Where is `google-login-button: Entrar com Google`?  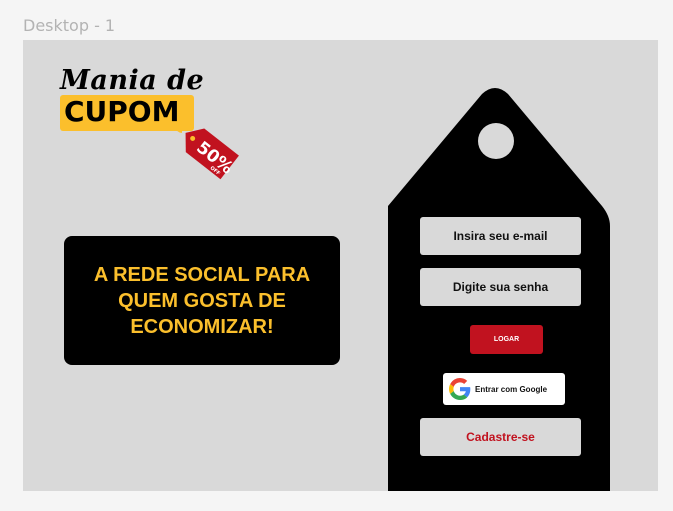 google-login-button: Entrar com Google is located at coordinates (504, 389).